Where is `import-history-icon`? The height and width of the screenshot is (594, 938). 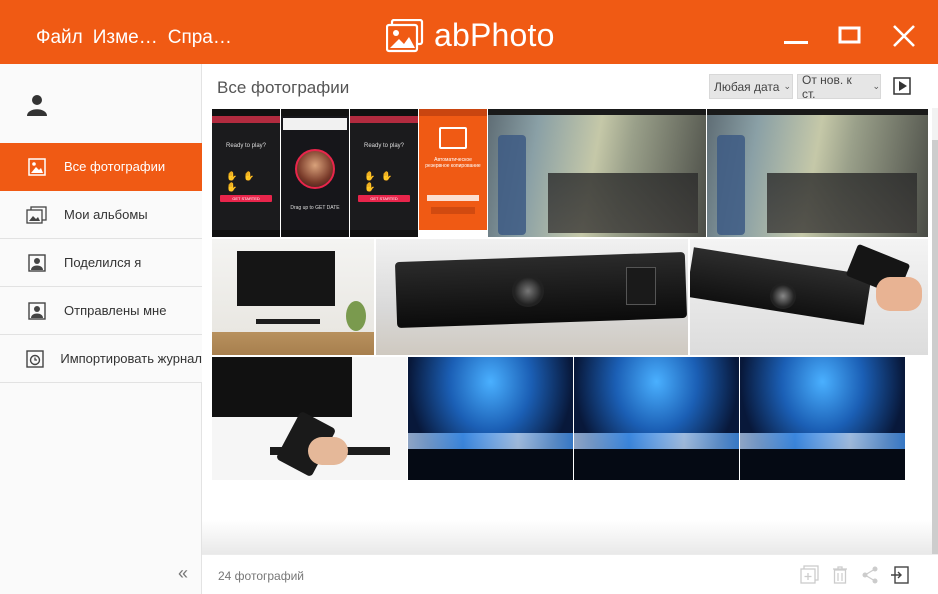
import-history-icon is located at coordinates (35, 359).